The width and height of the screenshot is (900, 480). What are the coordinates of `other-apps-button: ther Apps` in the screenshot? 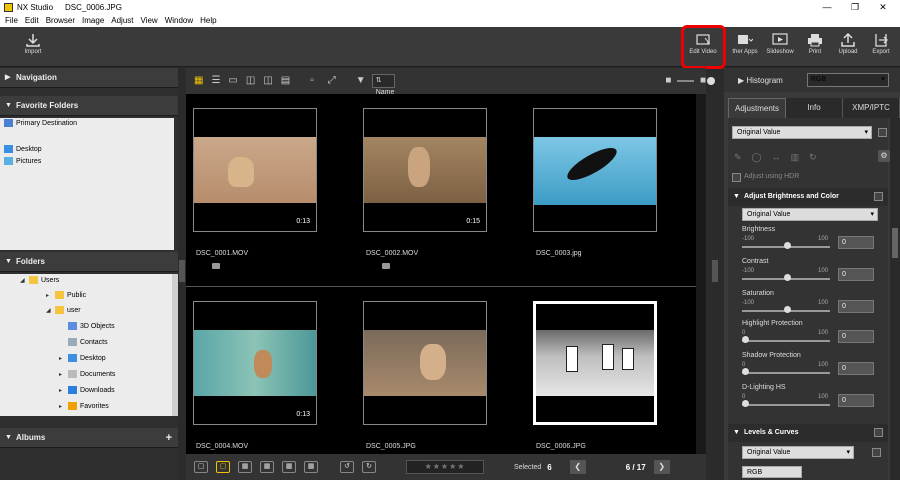 It's located at (745, 47).